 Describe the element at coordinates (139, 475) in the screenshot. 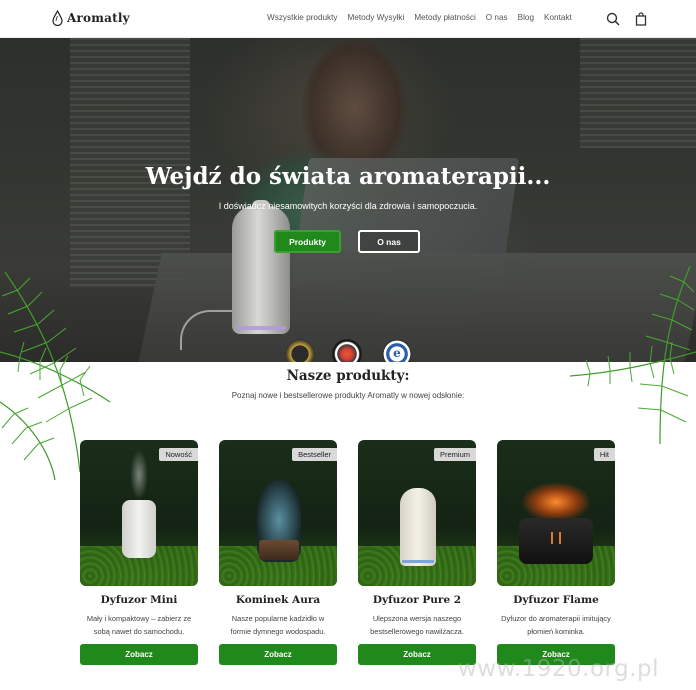

I see `mist-plume` at that location.